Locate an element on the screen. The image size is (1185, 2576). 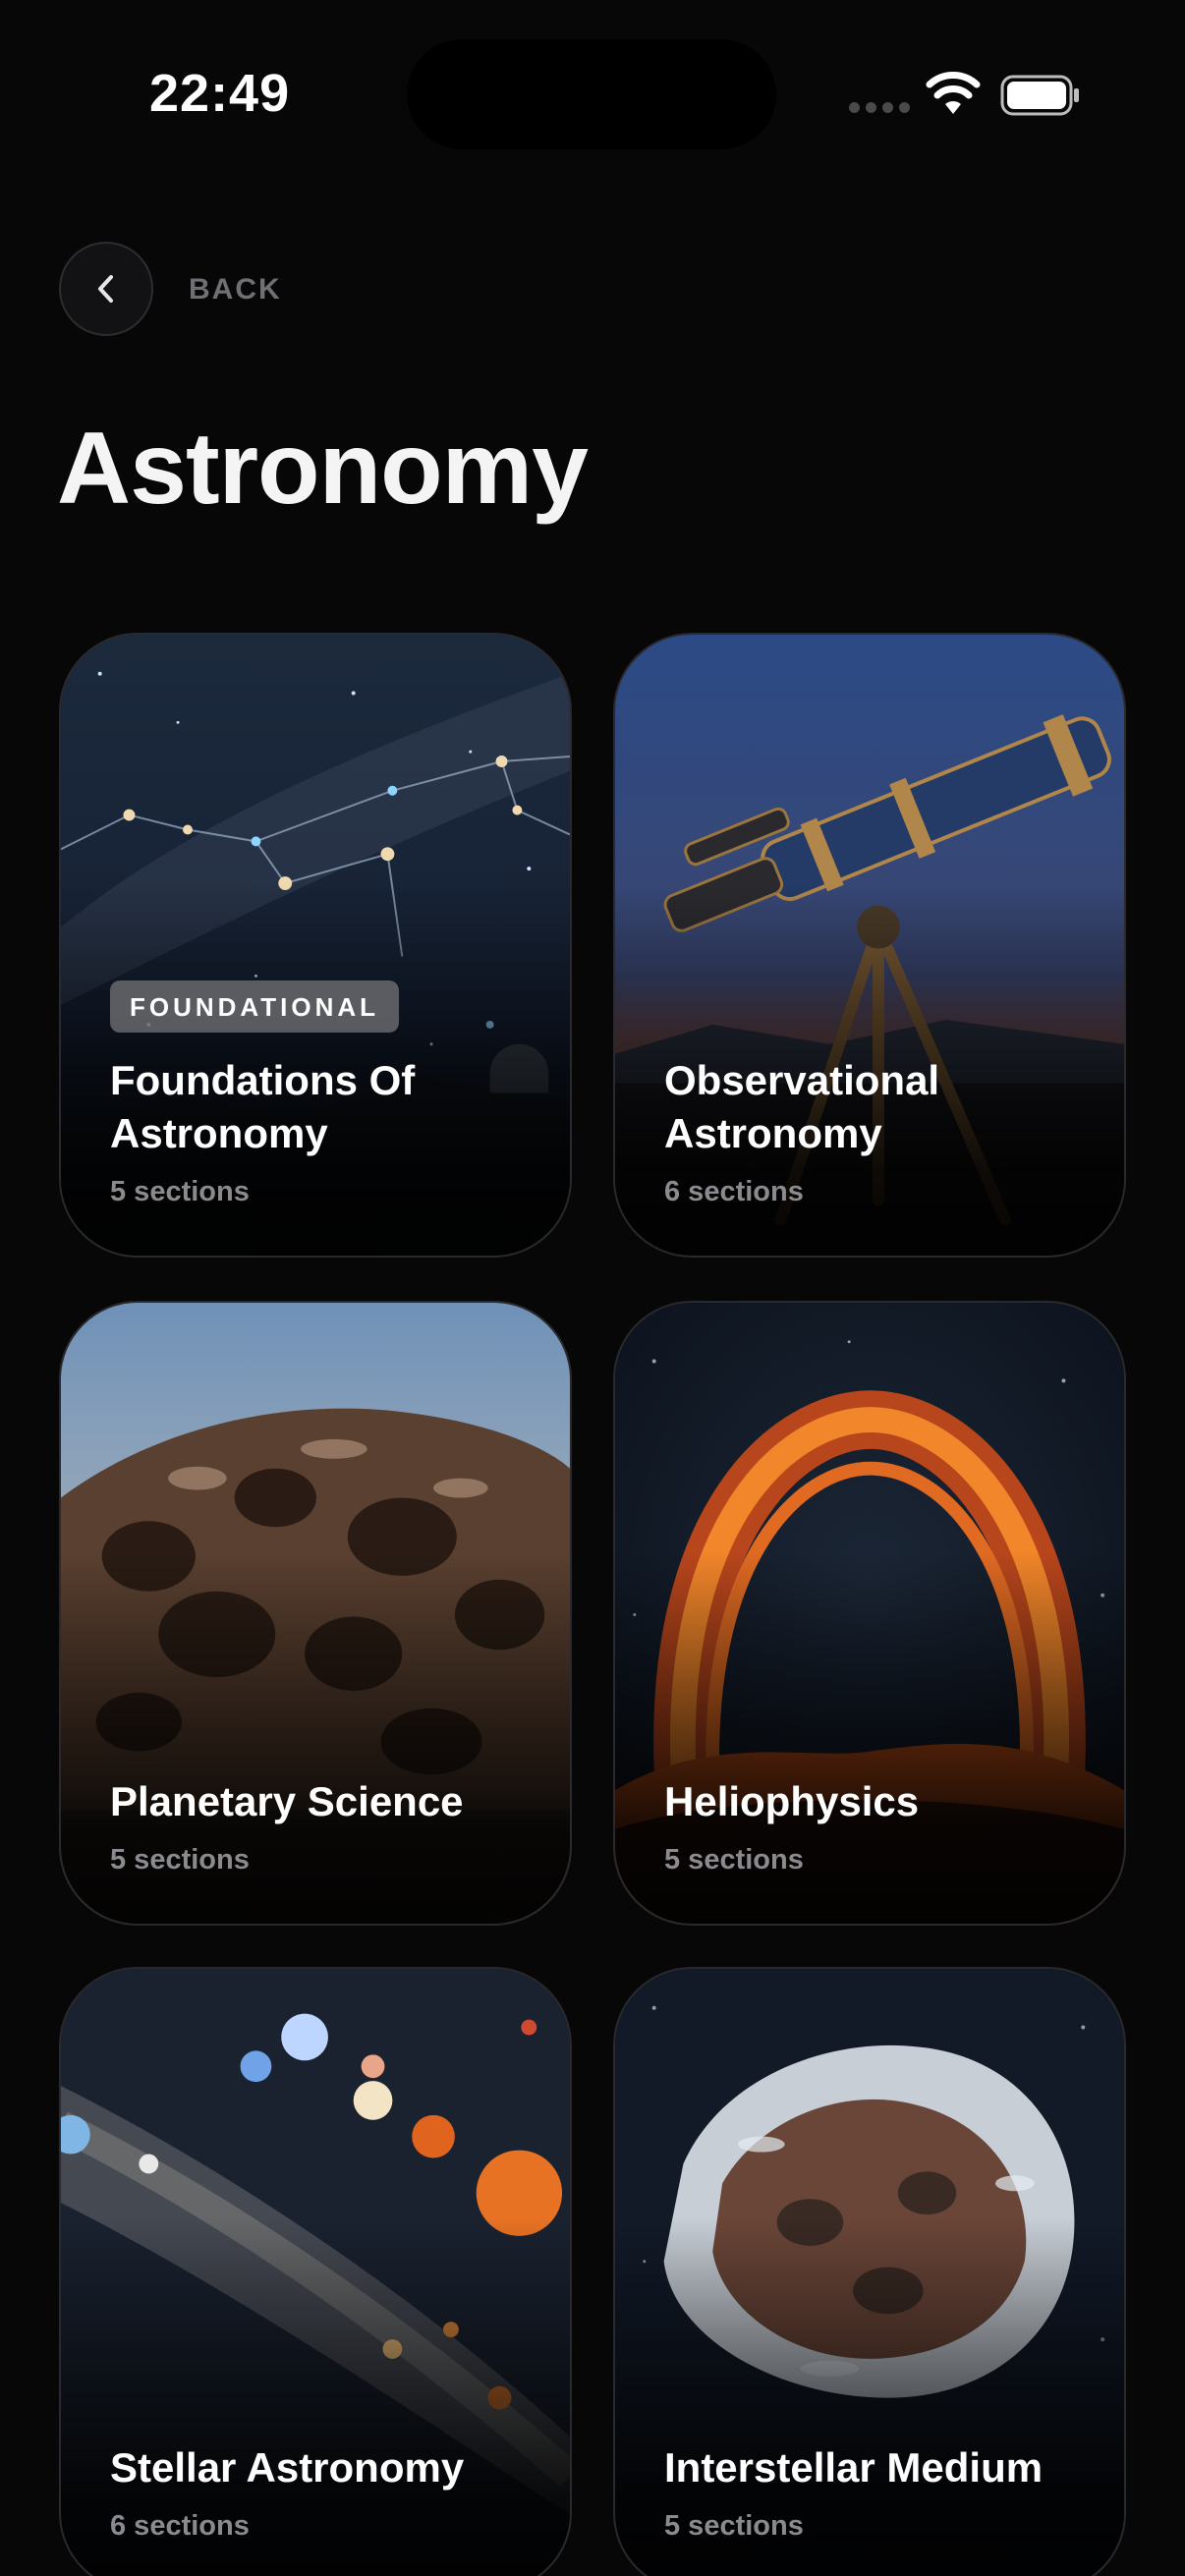
dynamic-island is located at coordinates (592, 94).